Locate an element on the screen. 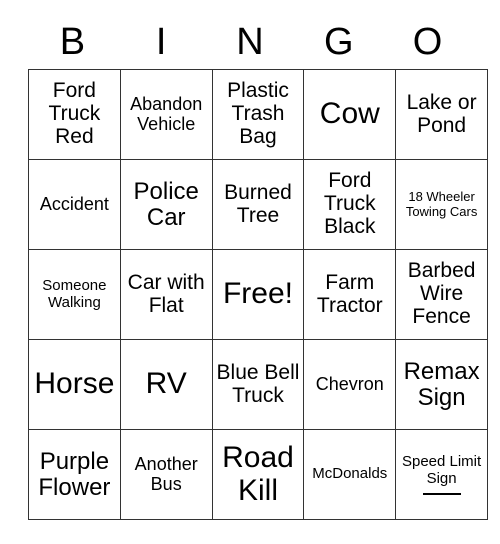 The height and width of the screenshot is (544, 500). bingo-header: B I N G O is located at coordinates (250, 41).